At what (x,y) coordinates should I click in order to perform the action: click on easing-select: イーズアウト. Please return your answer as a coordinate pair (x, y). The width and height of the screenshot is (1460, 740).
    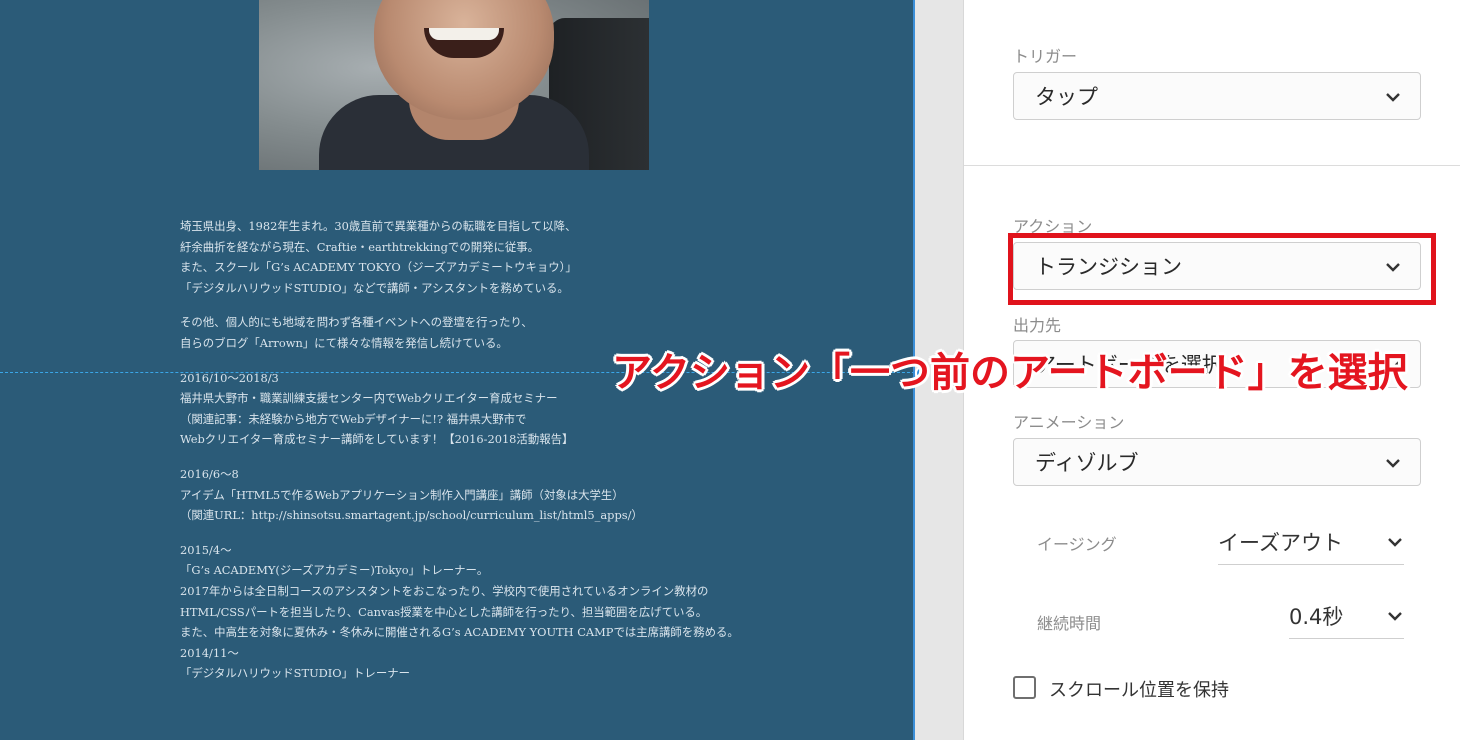
    Looking at the image, I should click on (1311, 542).